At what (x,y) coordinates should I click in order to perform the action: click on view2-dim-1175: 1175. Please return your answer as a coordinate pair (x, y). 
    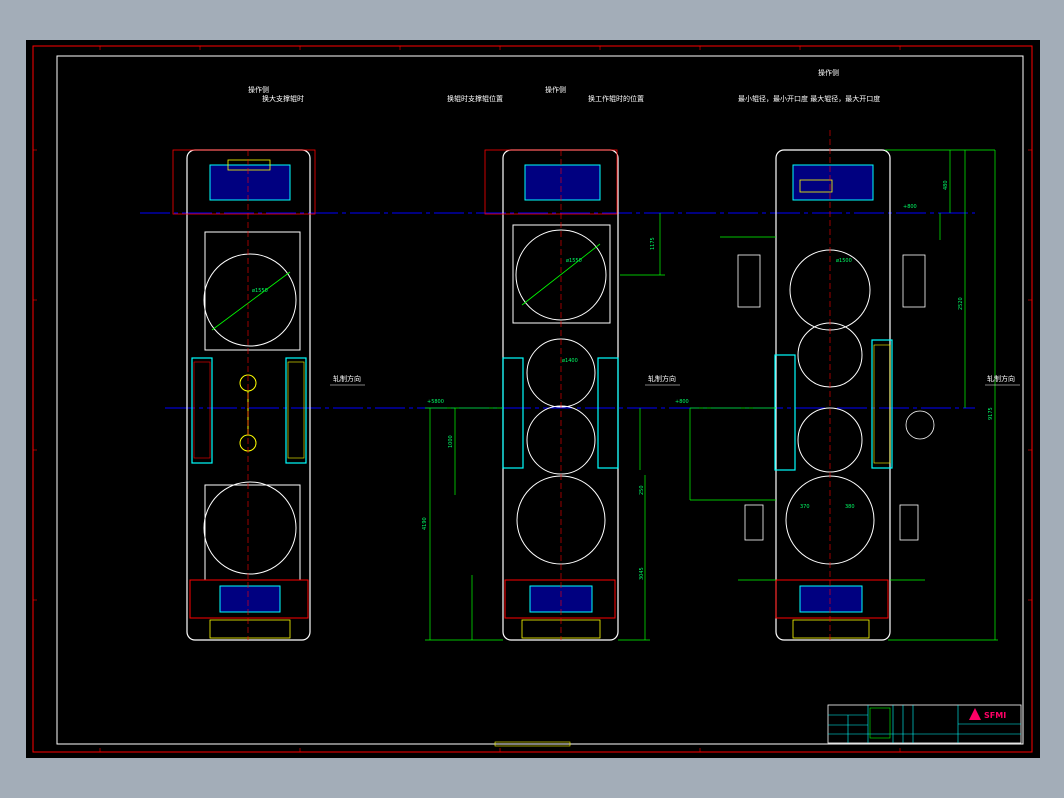
    Looking at the image, I should click on (653, 243).